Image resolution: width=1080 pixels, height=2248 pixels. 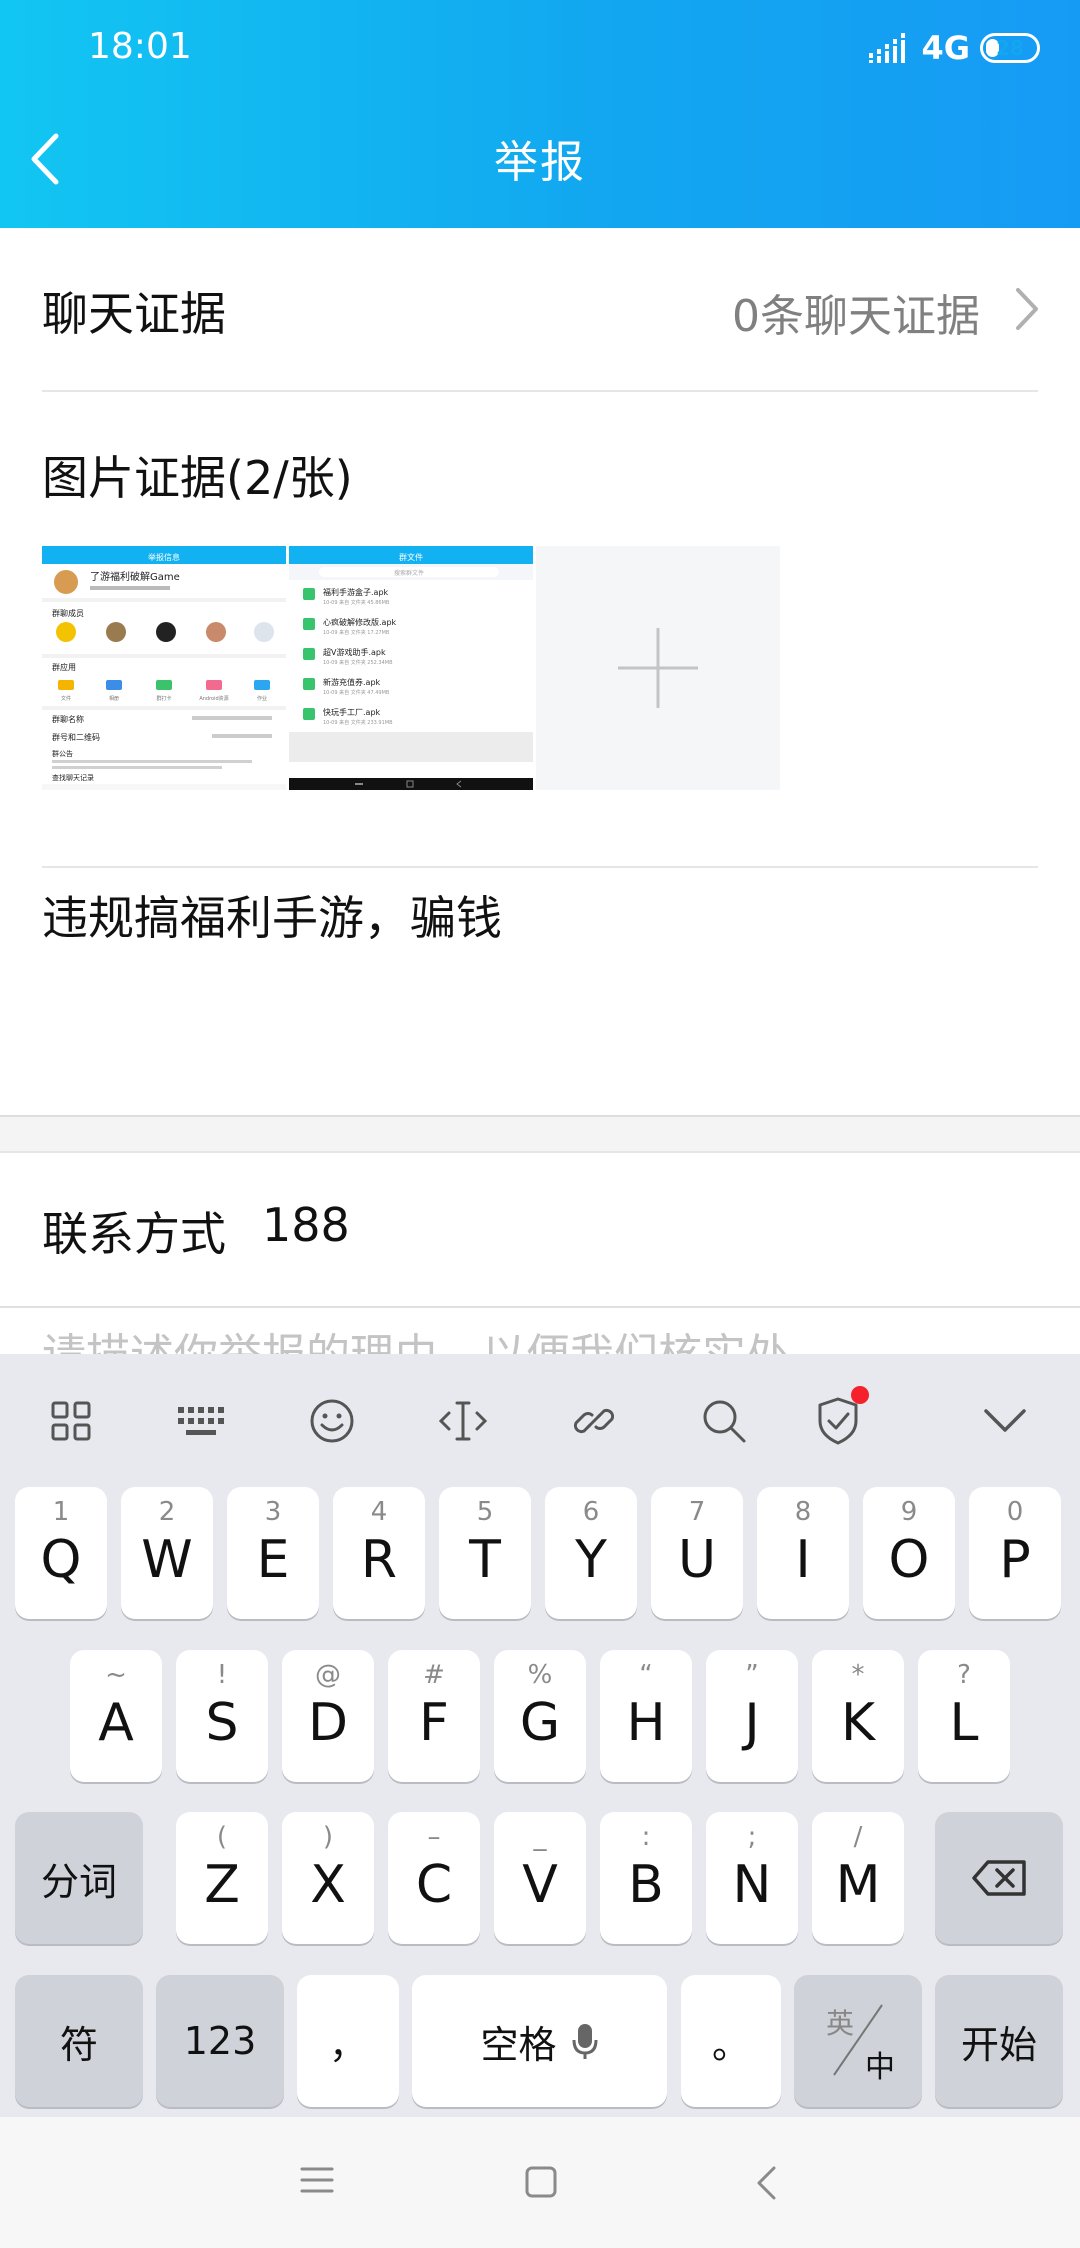 What do you see at coordinates (731, 2041) in the screenshot?
I see `period-key: 。` at bounding box center [731, 2041].